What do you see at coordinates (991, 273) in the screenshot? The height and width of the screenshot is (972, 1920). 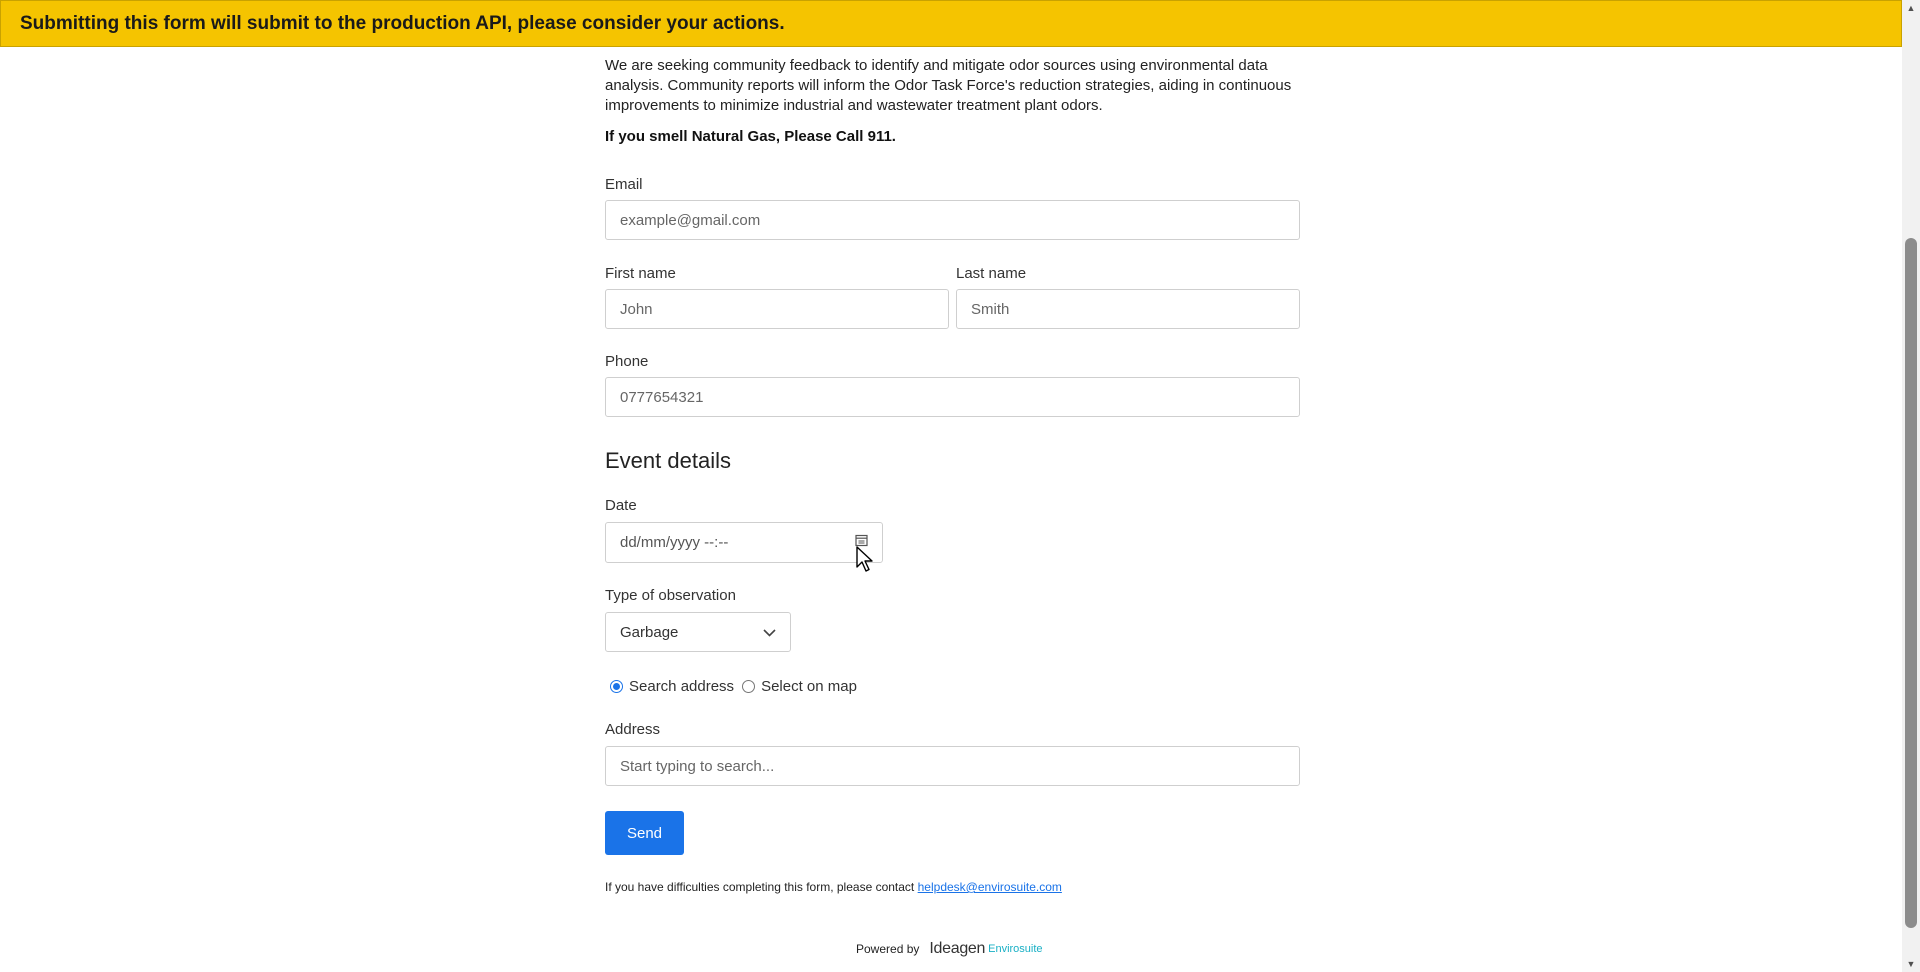 I see `last-name-label: Last name` at bounding box center [991, 273].